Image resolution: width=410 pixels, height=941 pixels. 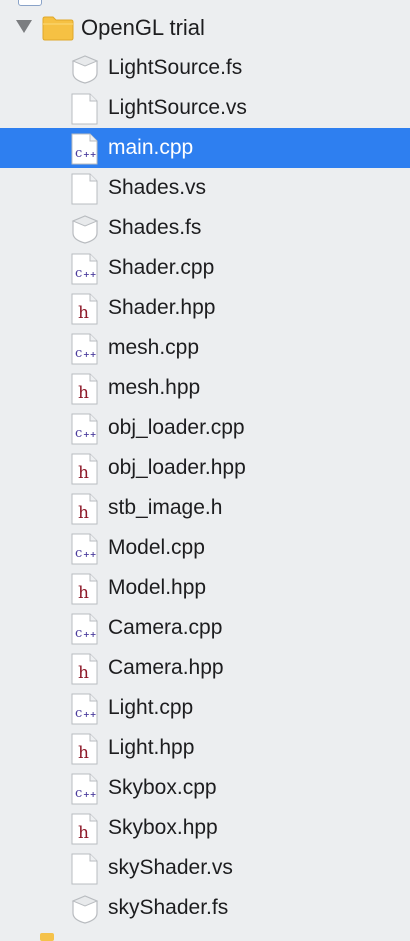 What do you see at coordinates (47, 937) in the screenshot?
I see `next-group-stub` at bounding box center [47, 937].